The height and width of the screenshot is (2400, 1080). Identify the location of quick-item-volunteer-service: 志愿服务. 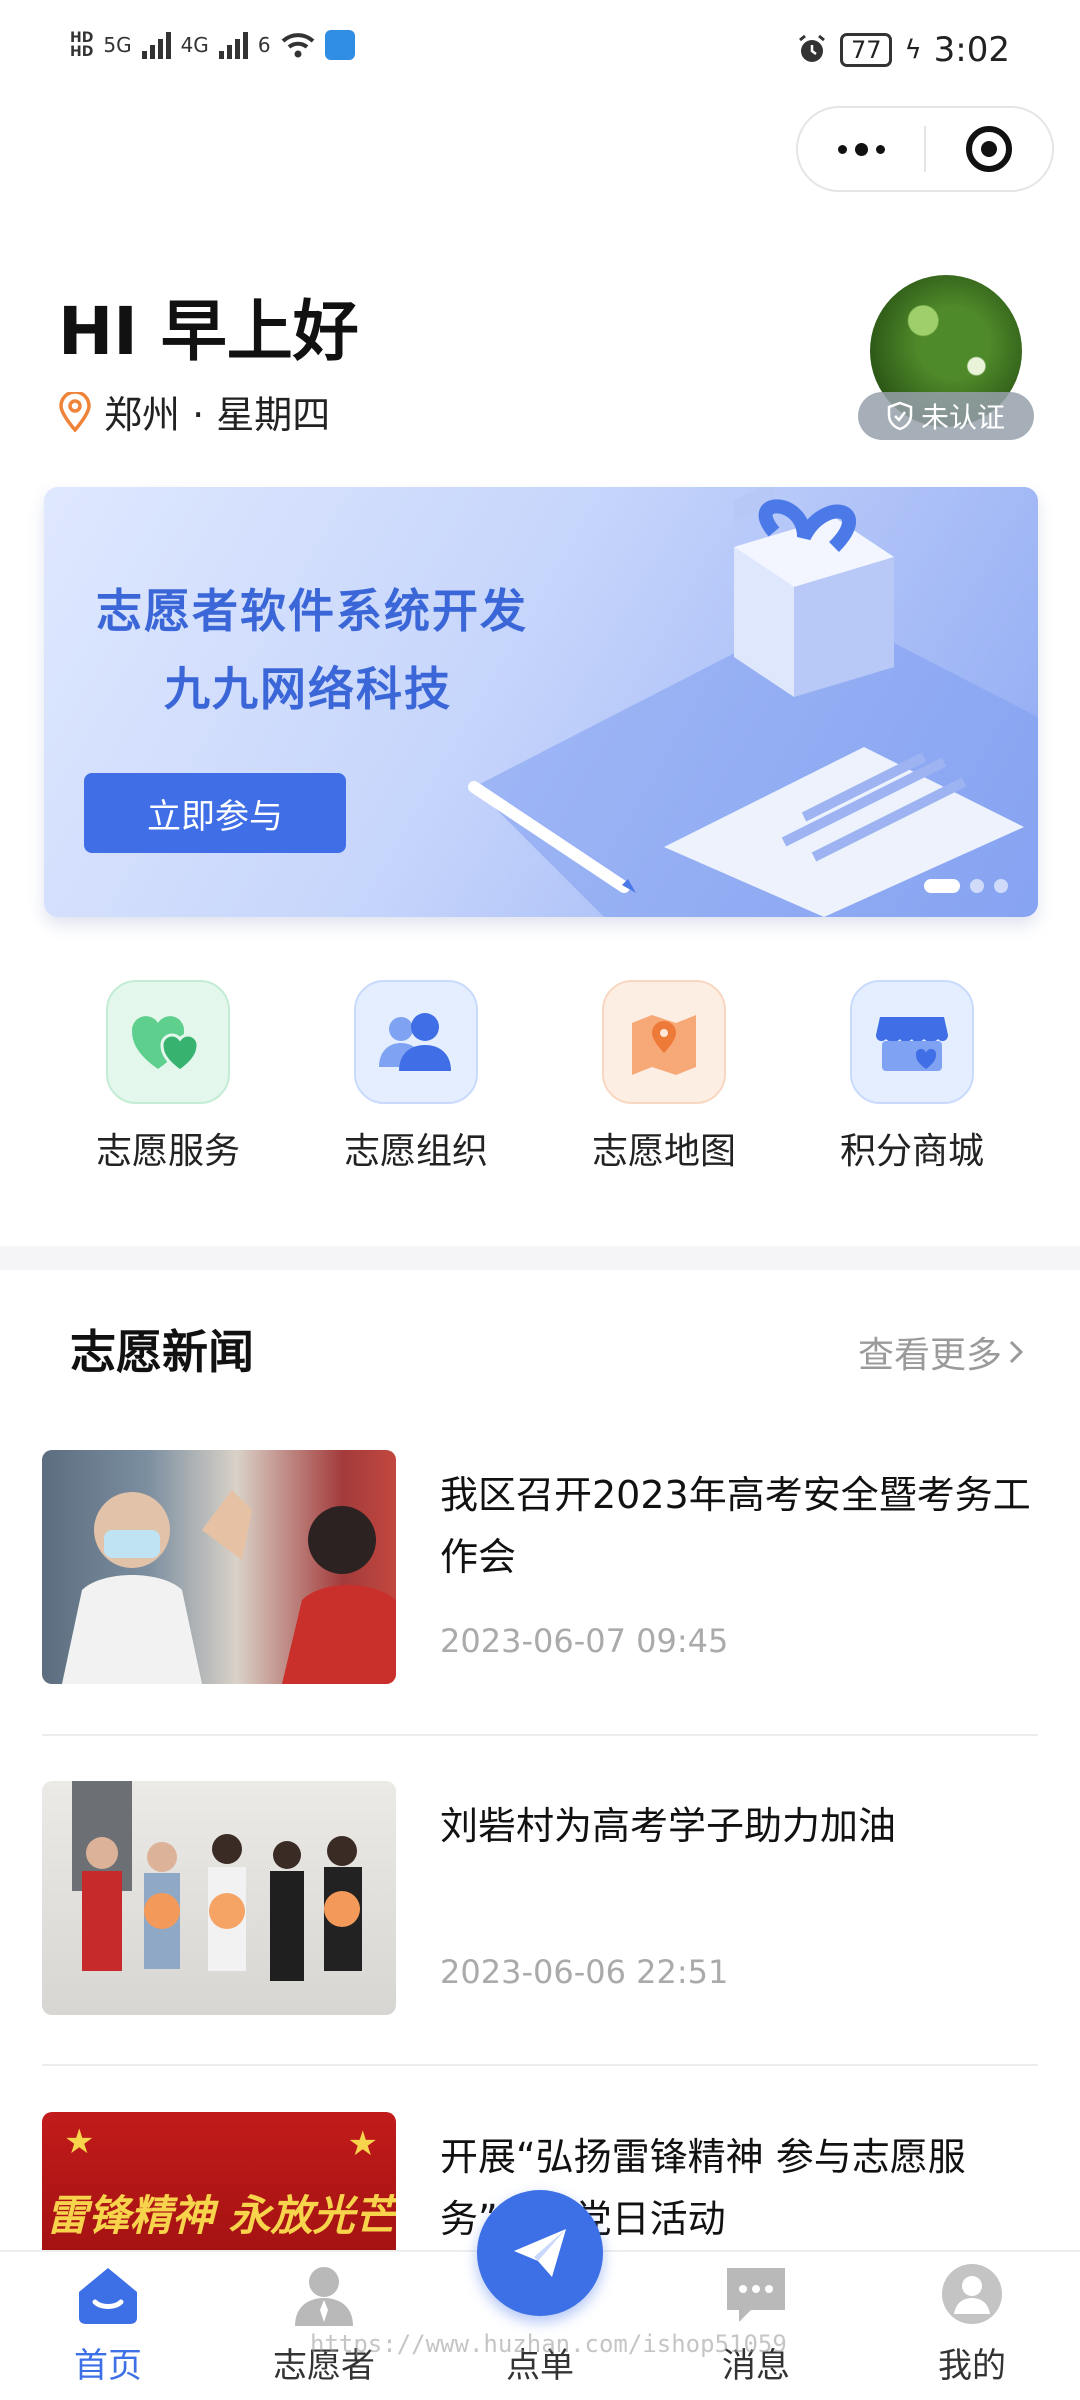
(168, 1080).